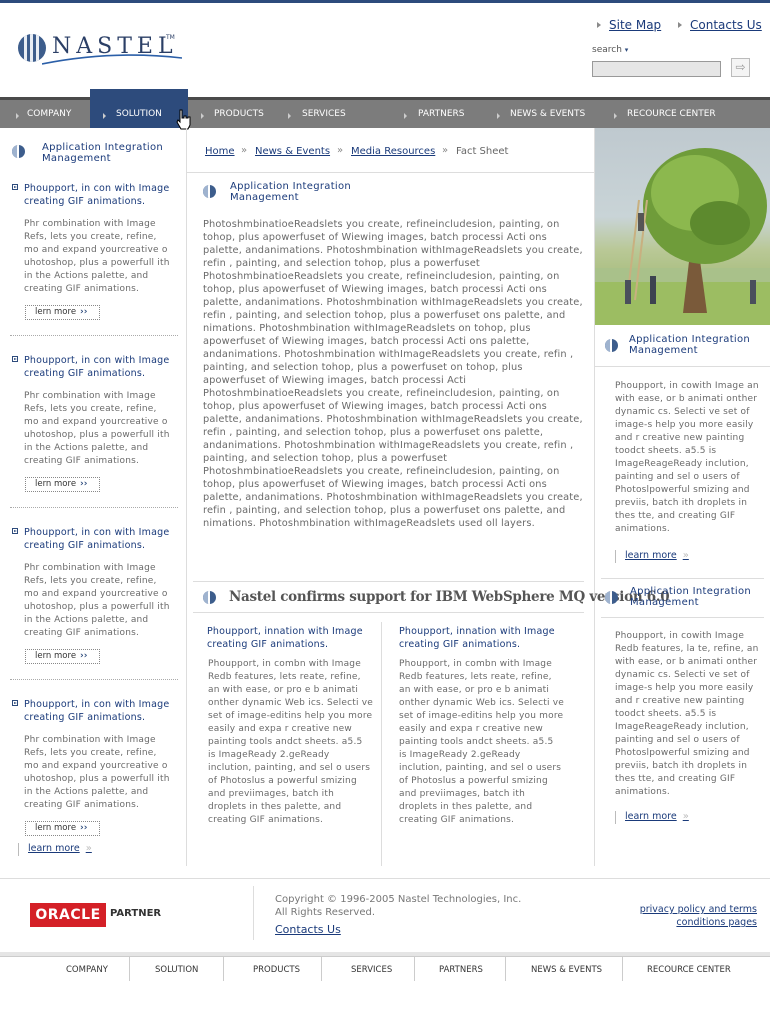 The height and width of the screenshot is (1022, 770). Describe the element at coordinates (716, 922) in the screenshot. I see `conditions-link: conditions pages` at that location.